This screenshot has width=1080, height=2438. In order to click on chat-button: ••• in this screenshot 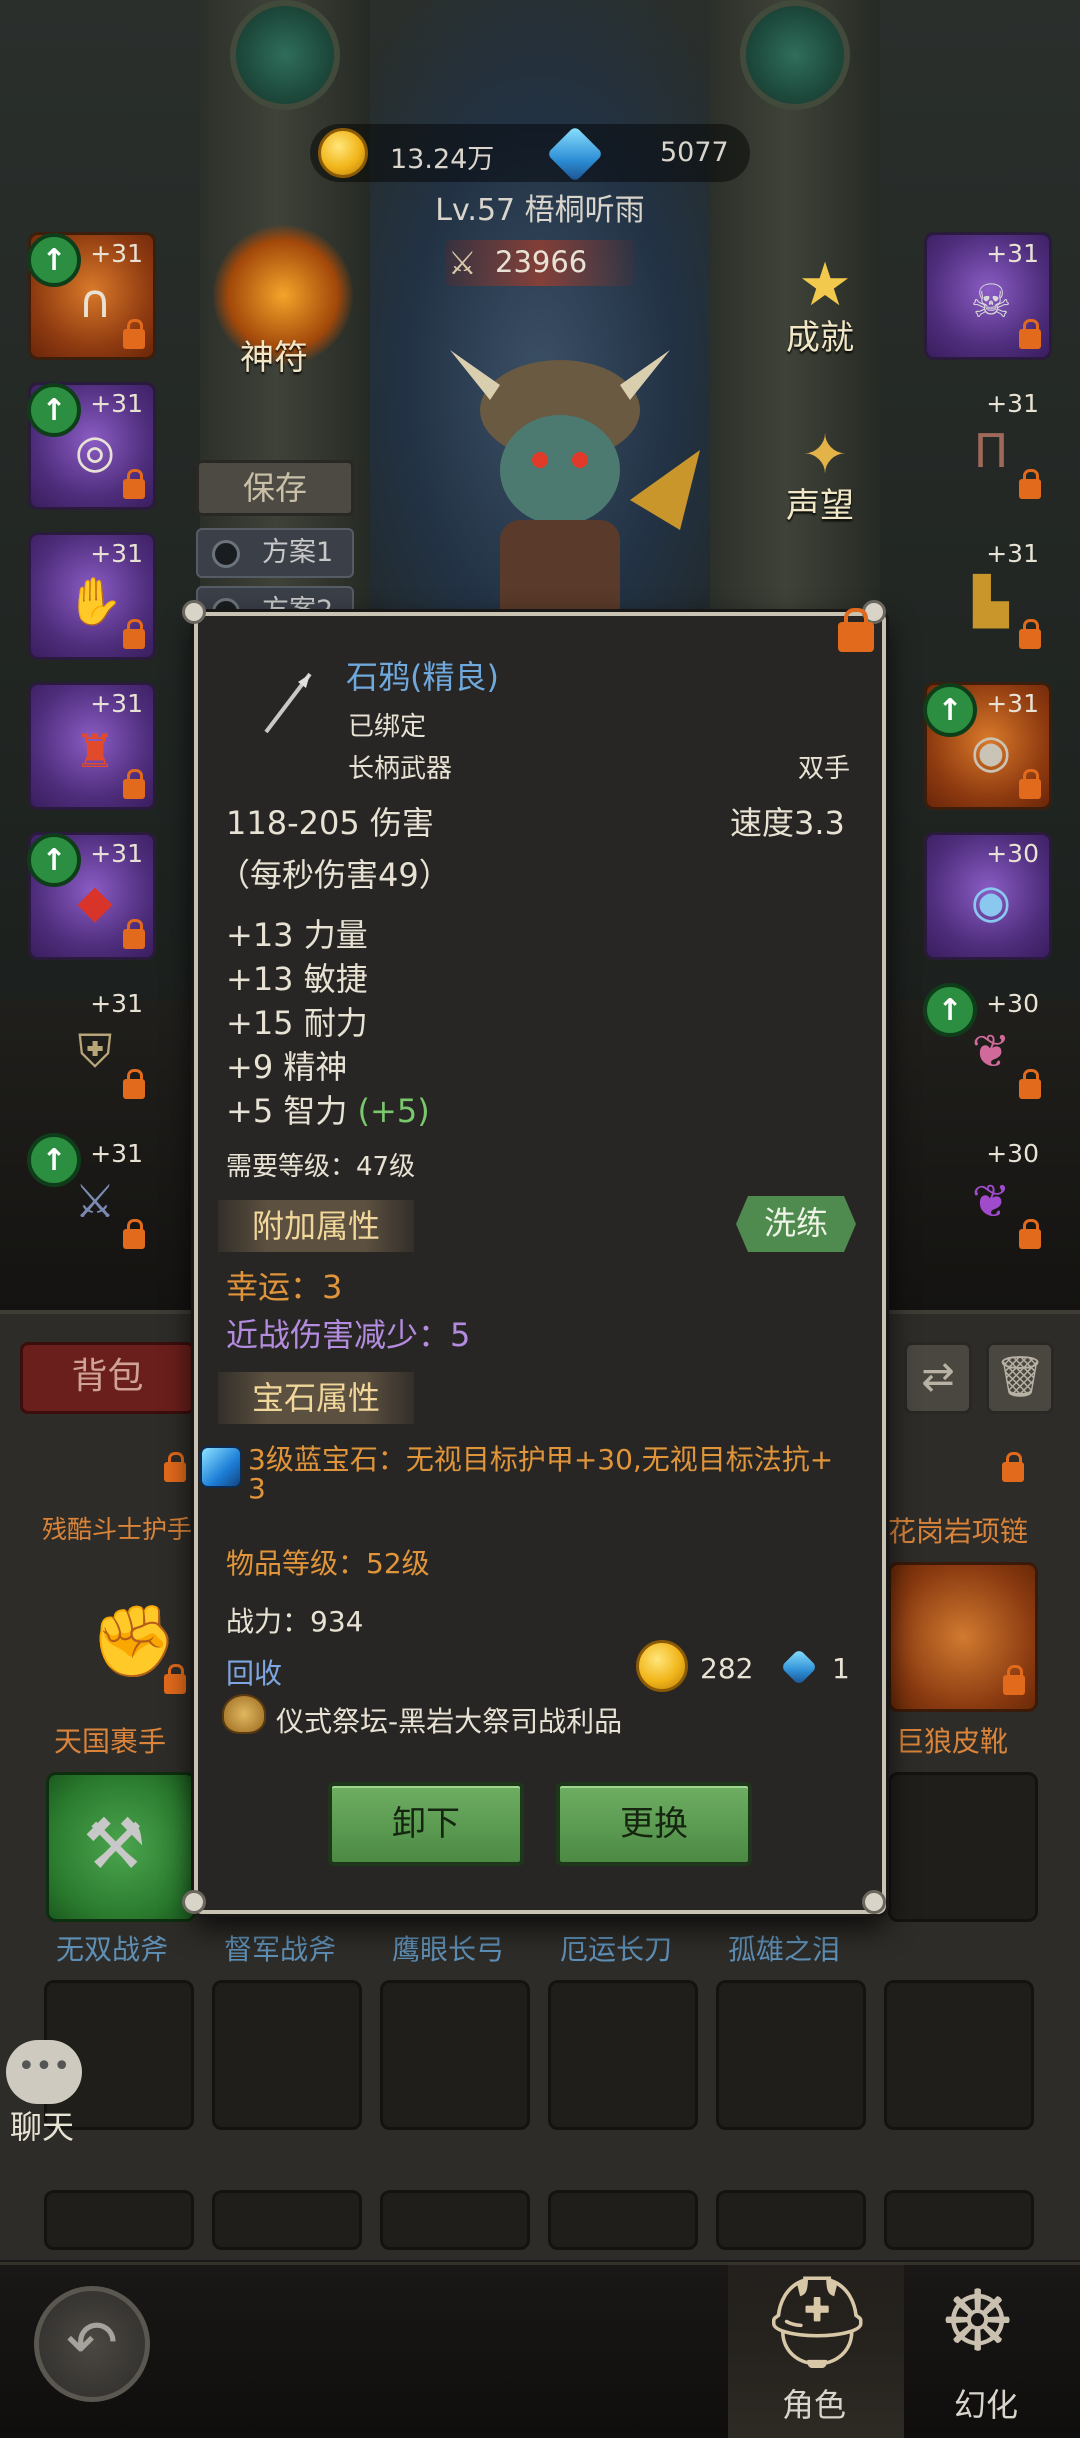, I will do `click(44, 2072)`.